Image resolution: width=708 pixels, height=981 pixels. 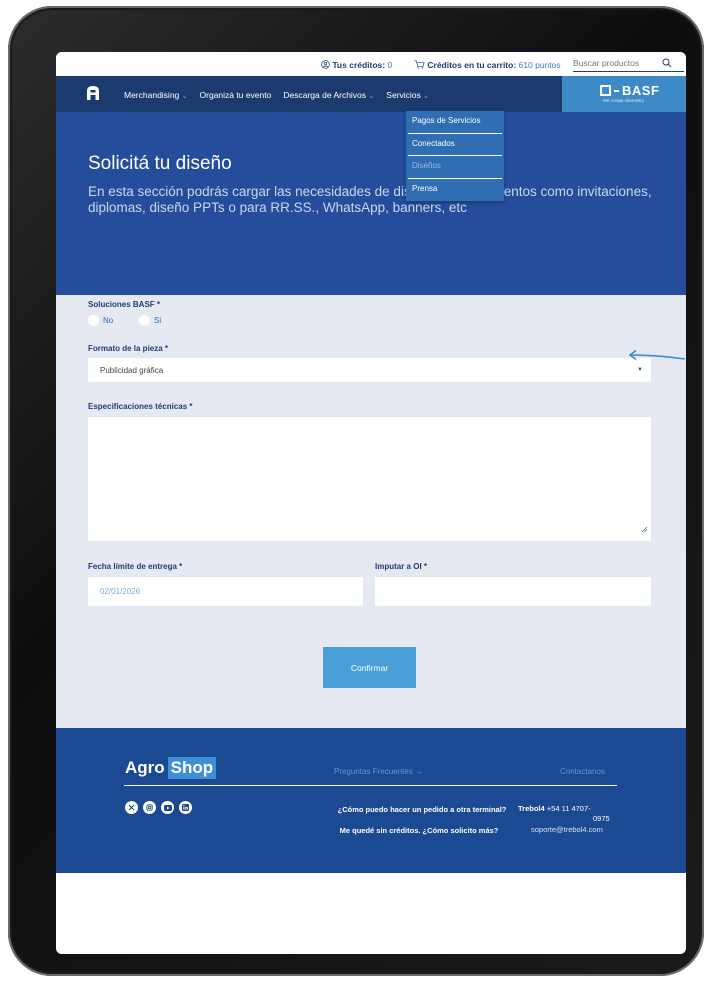 I want to click on soluciones-label: Soluciones BASF *, so click(x=124, y=304).